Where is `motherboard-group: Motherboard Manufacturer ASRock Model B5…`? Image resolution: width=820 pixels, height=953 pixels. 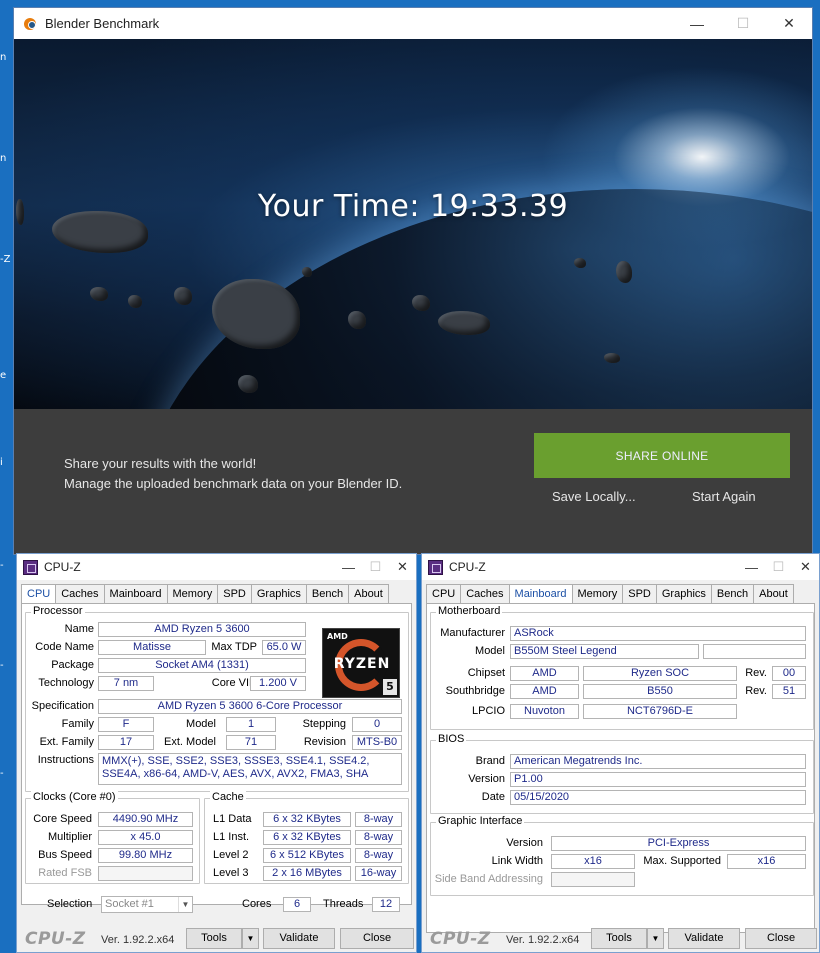 motherboard-group: Motherboard Manufacturer ASRock Model B5… is located at coordinates (622, 667).